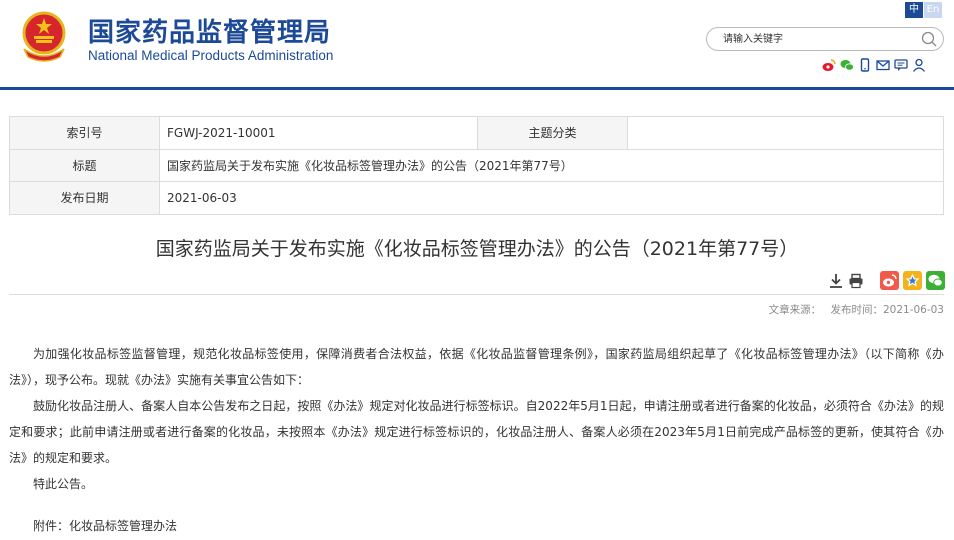 The height and width of the screenshot is (540, 954). What do you see at coordinates (889, 280) in the screenshot?
I see `weibo-share-icon` at bounding box center [889, 280].